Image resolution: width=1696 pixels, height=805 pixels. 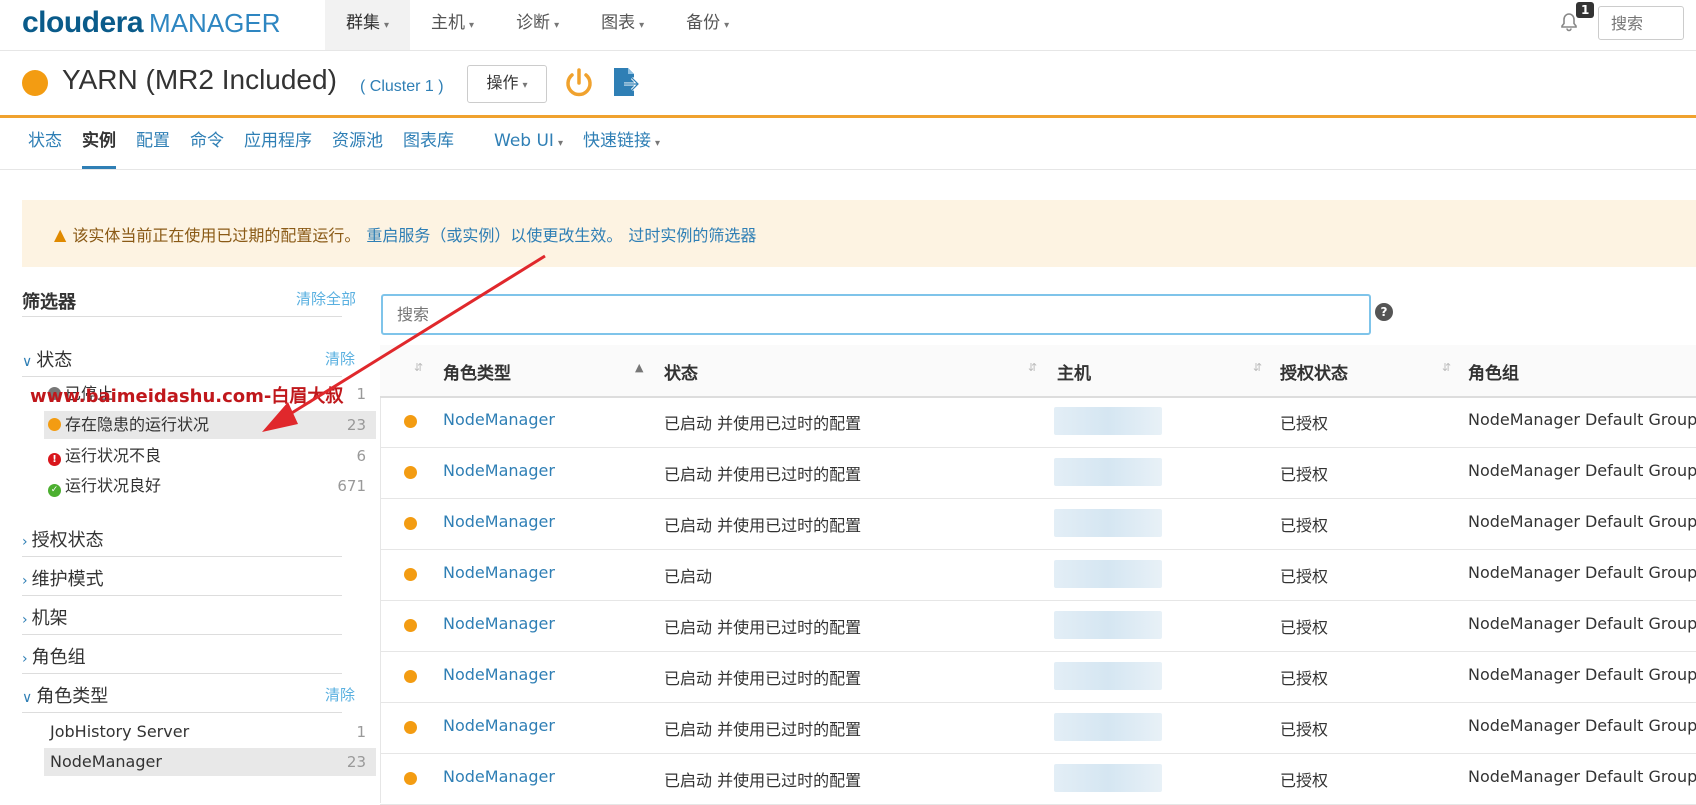 What do you see at coordinates (639, 367) in the screenshot?
I see `sort-ascending-icon: ▲` at bounding box center [639, 367].